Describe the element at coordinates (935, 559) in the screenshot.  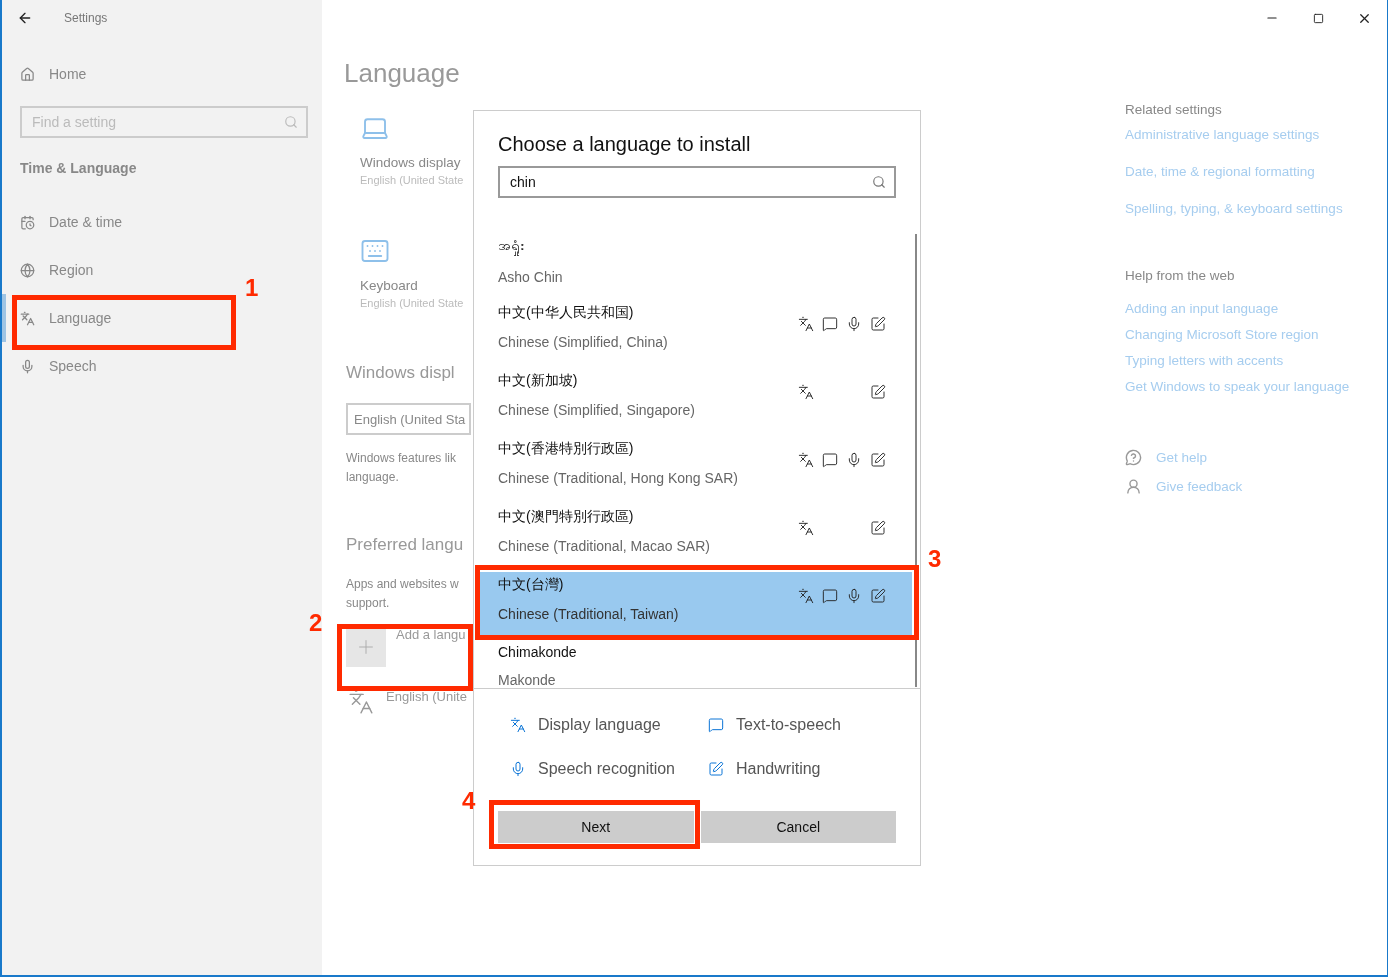
I see `step-number: 3` at that location.